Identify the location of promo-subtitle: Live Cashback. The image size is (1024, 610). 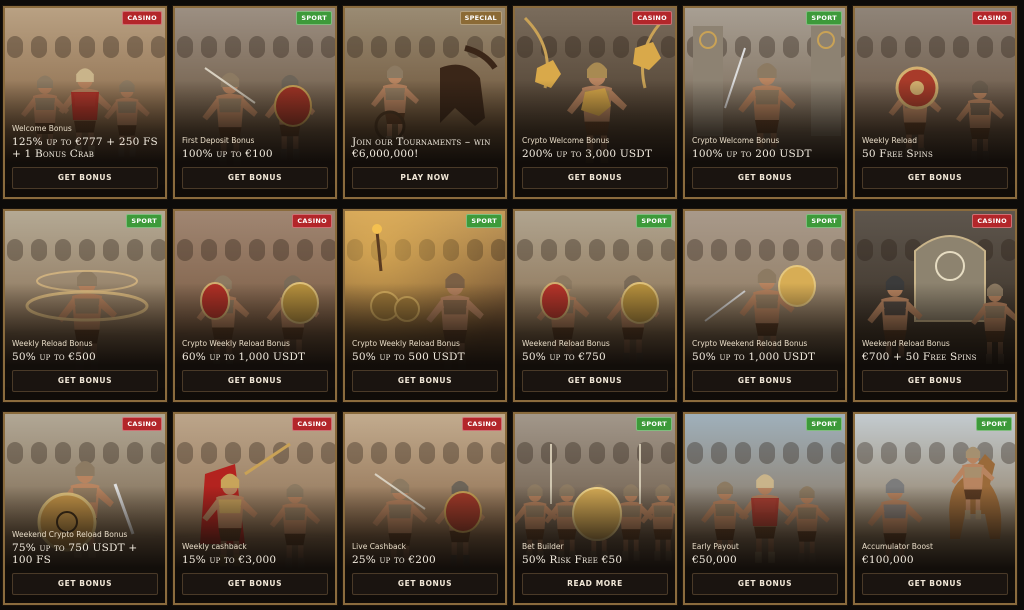
(379, 546).